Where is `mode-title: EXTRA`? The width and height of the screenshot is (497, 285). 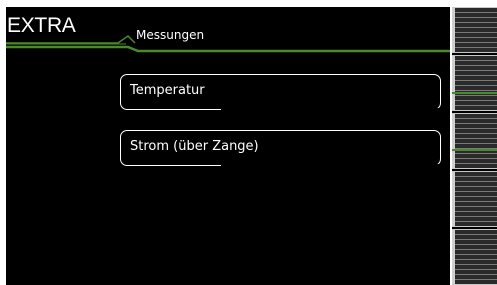
mode-title: EXTRA is located at coordinates (41, 25).